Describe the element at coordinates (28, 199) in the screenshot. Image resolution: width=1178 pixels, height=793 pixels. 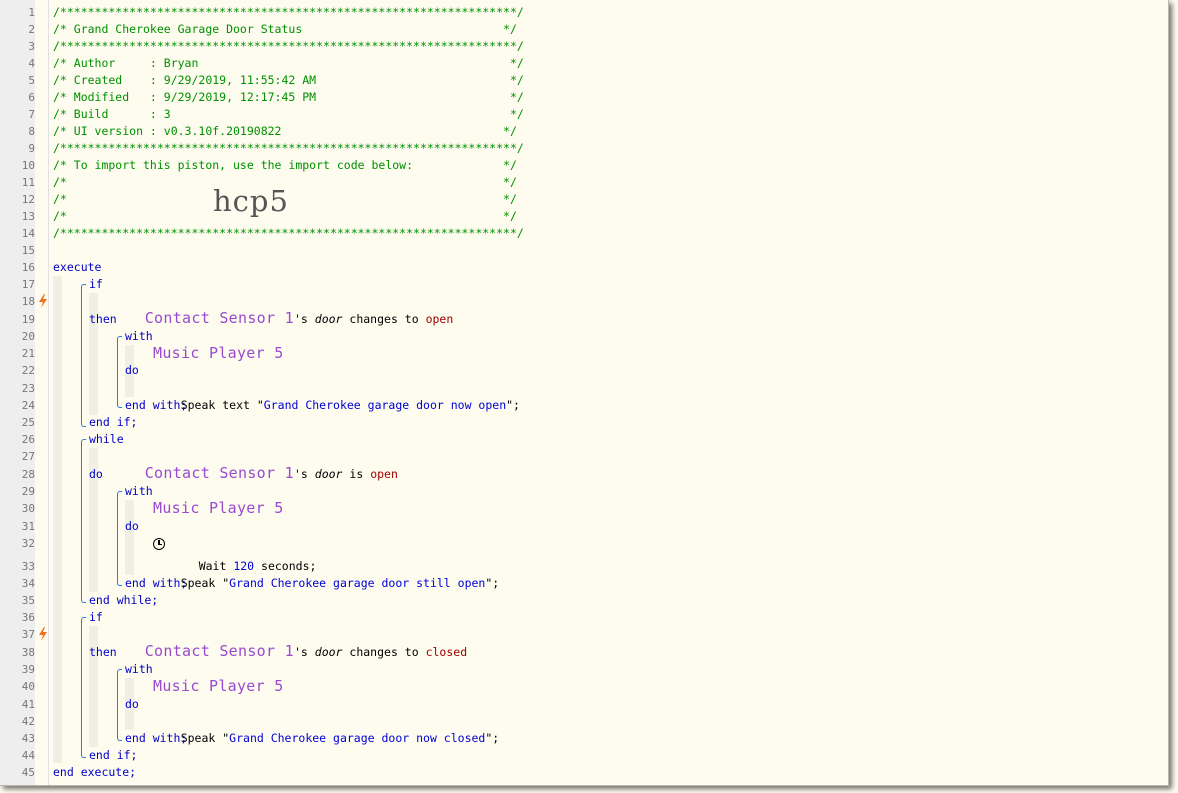
I see `line-number: 12` at that location.